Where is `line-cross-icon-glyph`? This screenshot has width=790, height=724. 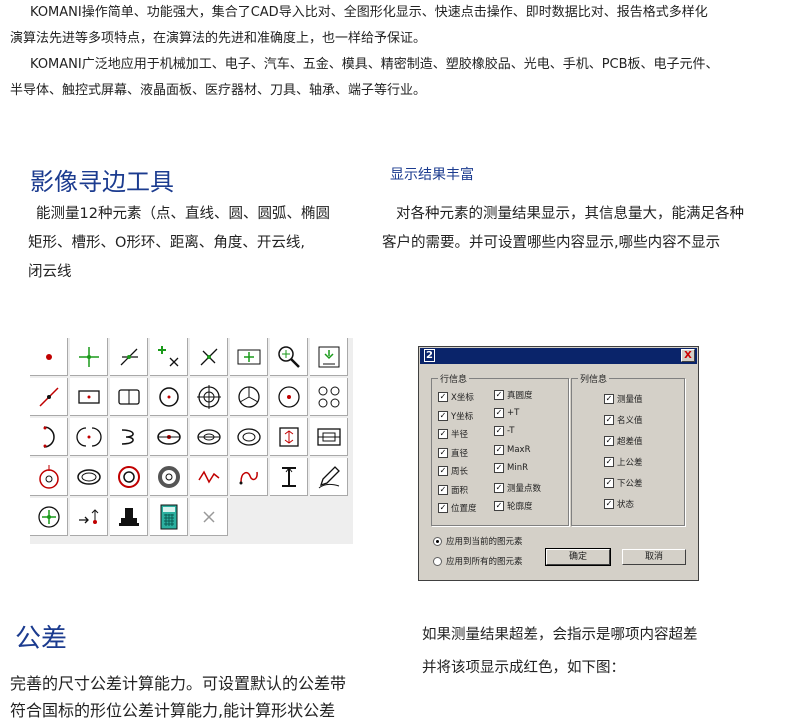 line-cross-icon-glyph is located at coordinates (88, 356).